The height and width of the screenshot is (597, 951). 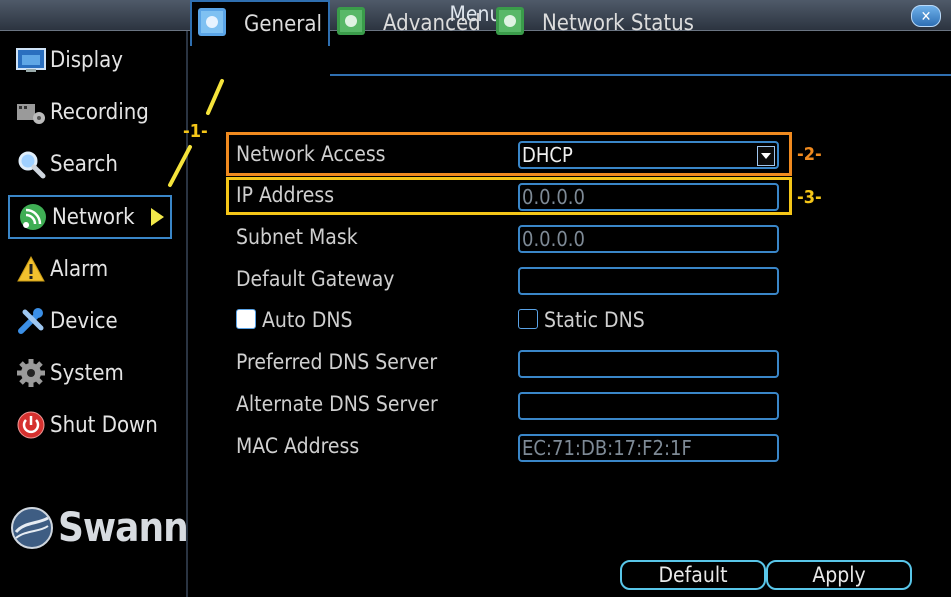 What do you see at coordinates (213, 24) in the screenshot?
I see `general-tab-icon` at bounding box center [213, 24].